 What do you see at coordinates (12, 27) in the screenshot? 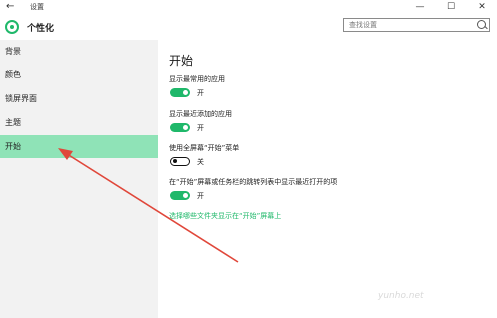
I see `gear-icon` at bounding box center [12, 27].